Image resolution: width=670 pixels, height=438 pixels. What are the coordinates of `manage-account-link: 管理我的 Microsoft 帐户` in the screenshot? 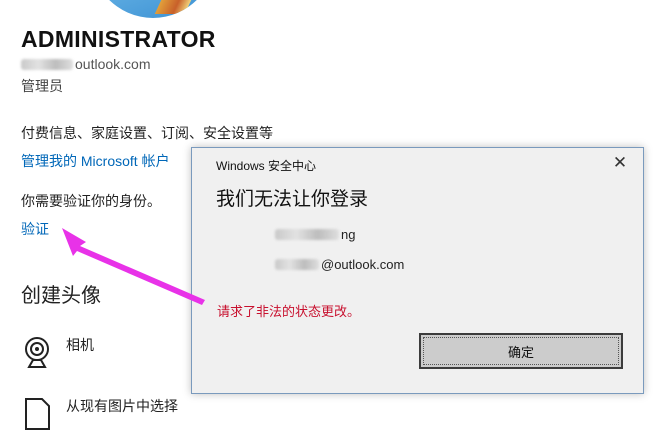 It's located at (95, 161).